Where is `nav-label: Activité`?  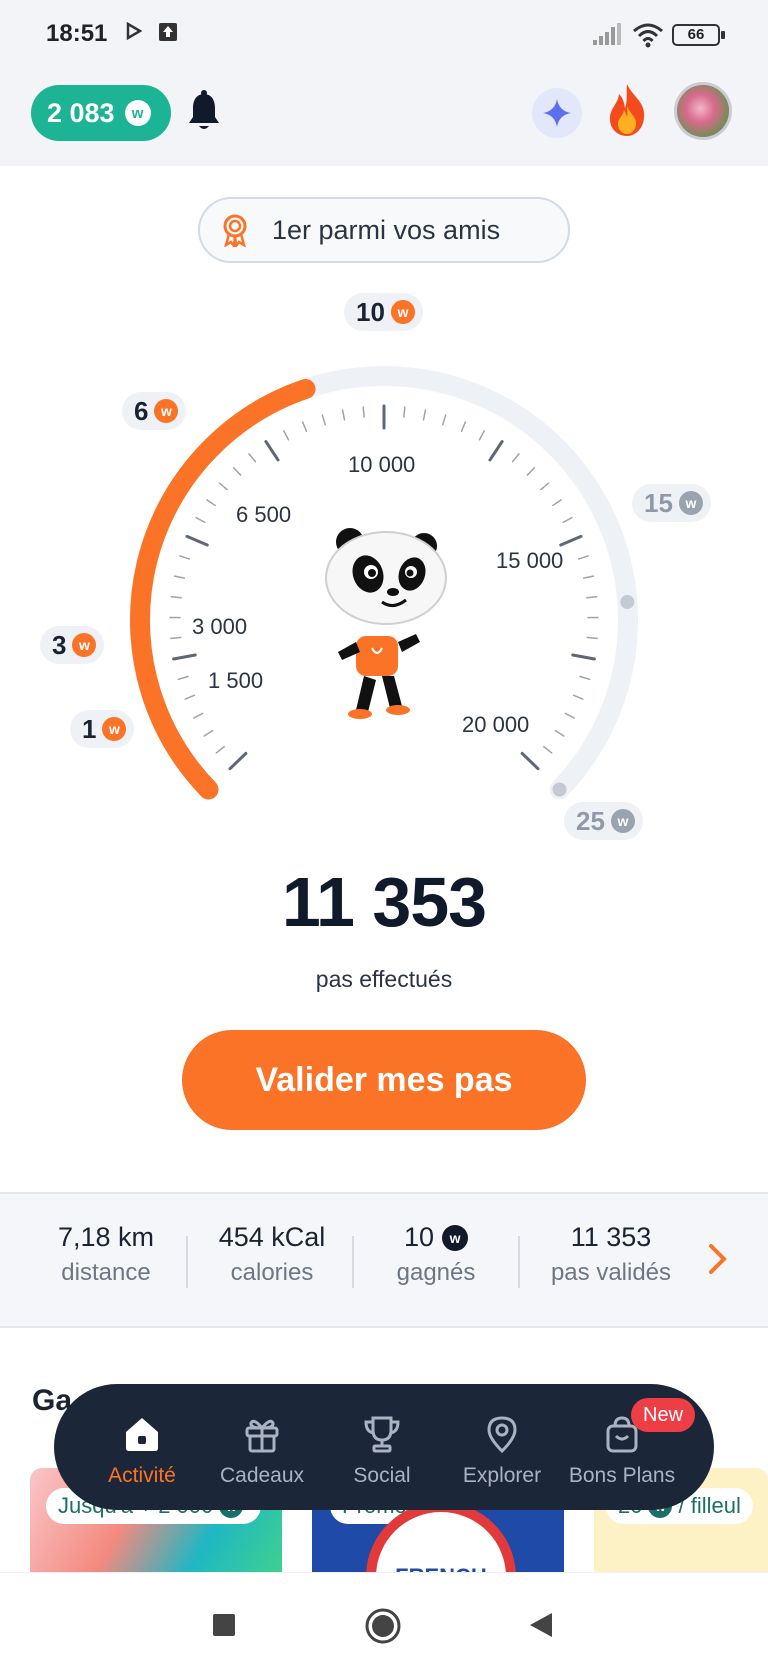
nav-label: Activité is located at coordinates (142, 1475).